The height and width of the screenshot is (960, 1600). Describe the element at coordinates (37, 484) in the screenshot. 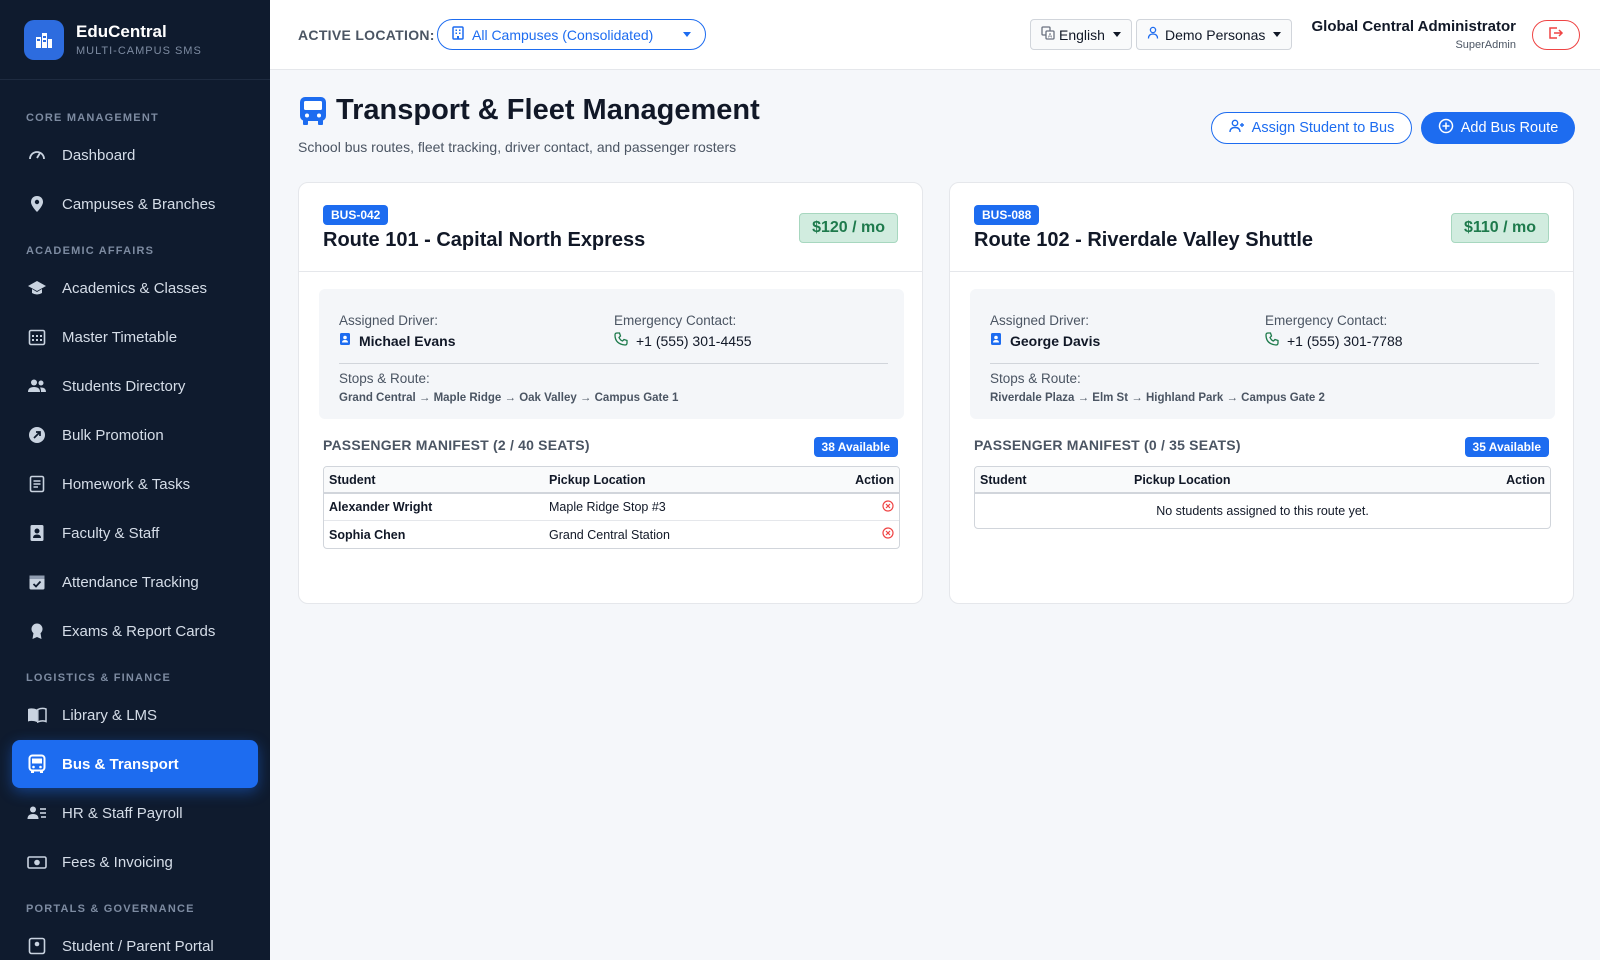

I see `document-list-icon` at that location.